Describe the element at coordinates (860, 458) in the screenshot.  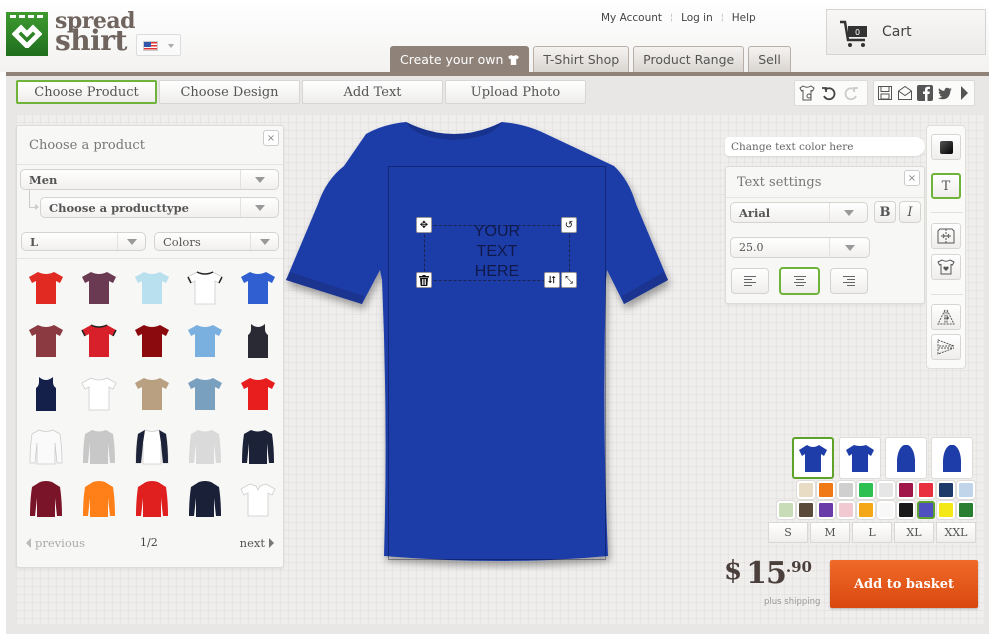
I see `view-back` at that location.